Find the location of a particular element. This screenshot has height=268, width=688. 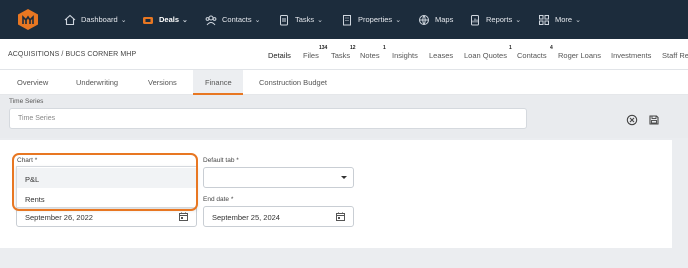

nav-tasks: Tasks ⌄ is located at coordinates (300, 19).